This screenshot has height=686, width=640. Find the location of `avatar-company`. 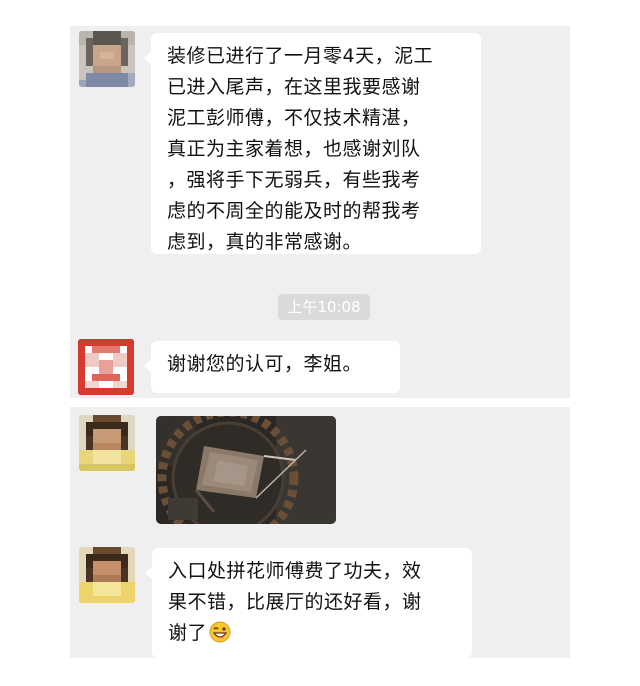

avatar-company is located at coordinates (106, 367).